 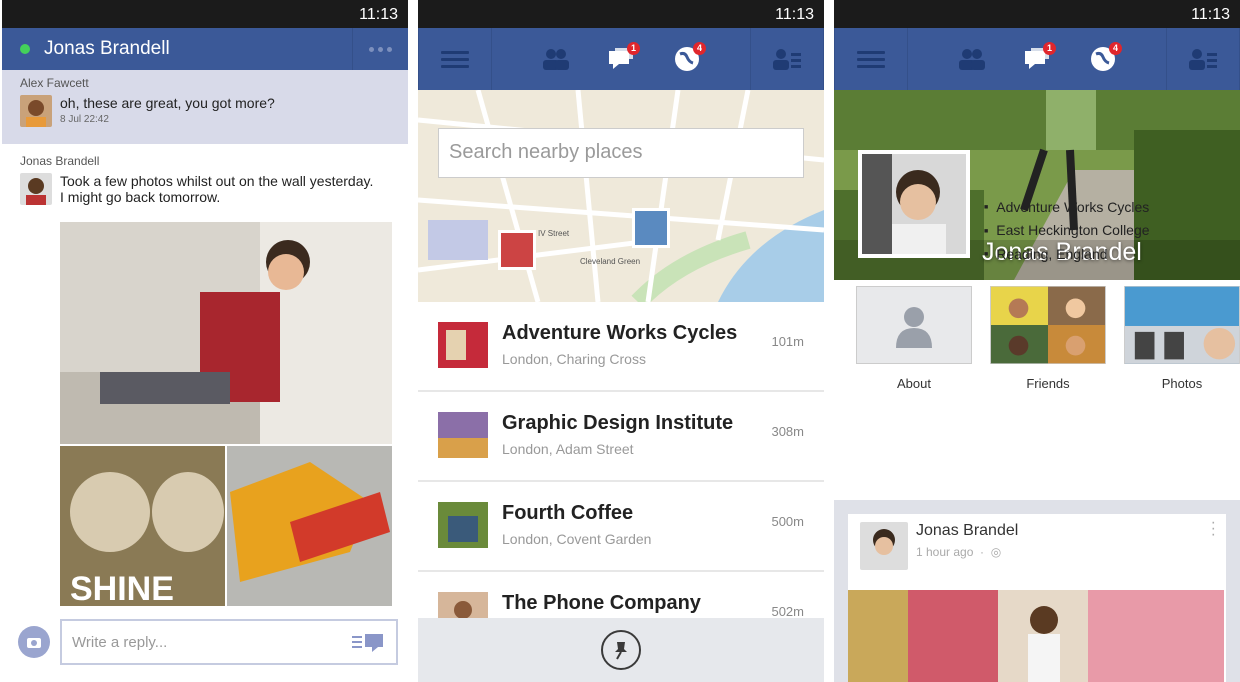 What do you see at coordinates (601, 603) in the screenshot?
I see `place-name: The Phone Company` at bounding box center [601, 603].